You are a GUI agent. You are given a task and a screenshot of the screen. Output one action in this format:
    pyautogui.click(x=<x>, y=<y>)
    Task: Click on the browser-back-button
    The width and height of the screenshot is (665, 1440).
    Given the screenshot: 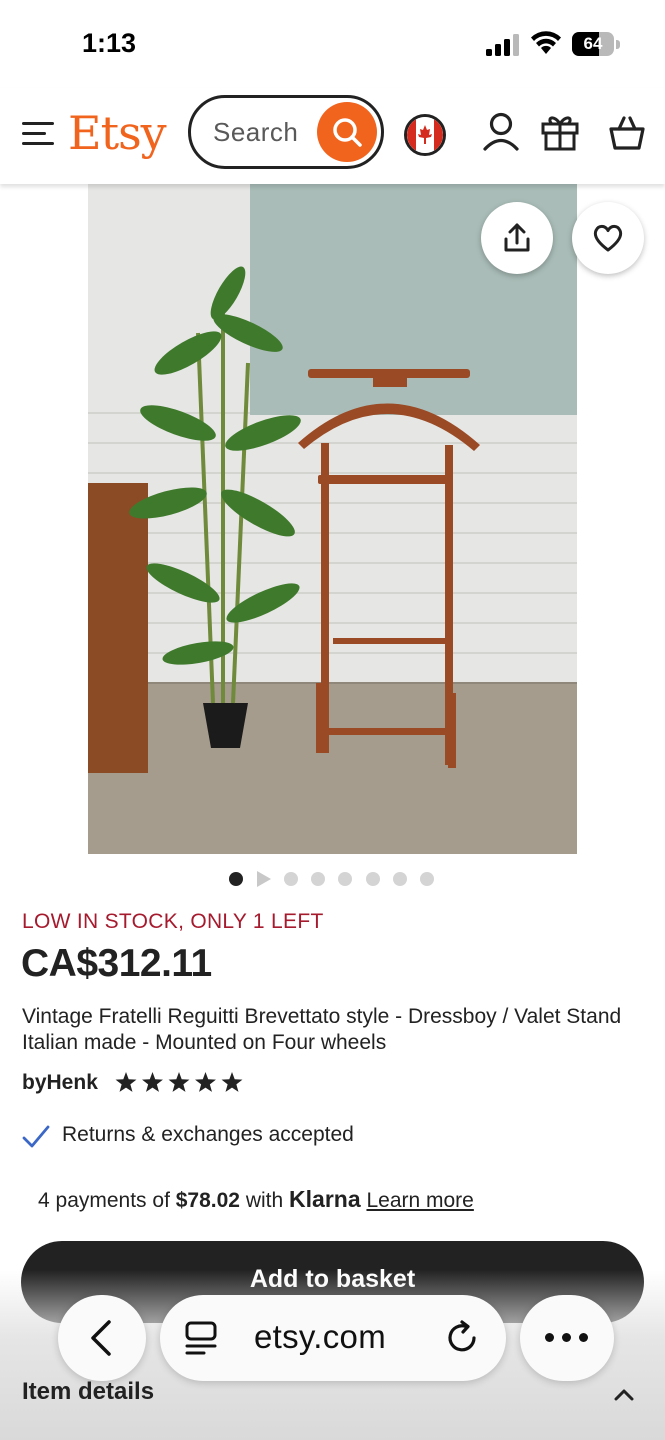 What is the action you would take?
    pyautogui.click(x=102, y=1338)
    